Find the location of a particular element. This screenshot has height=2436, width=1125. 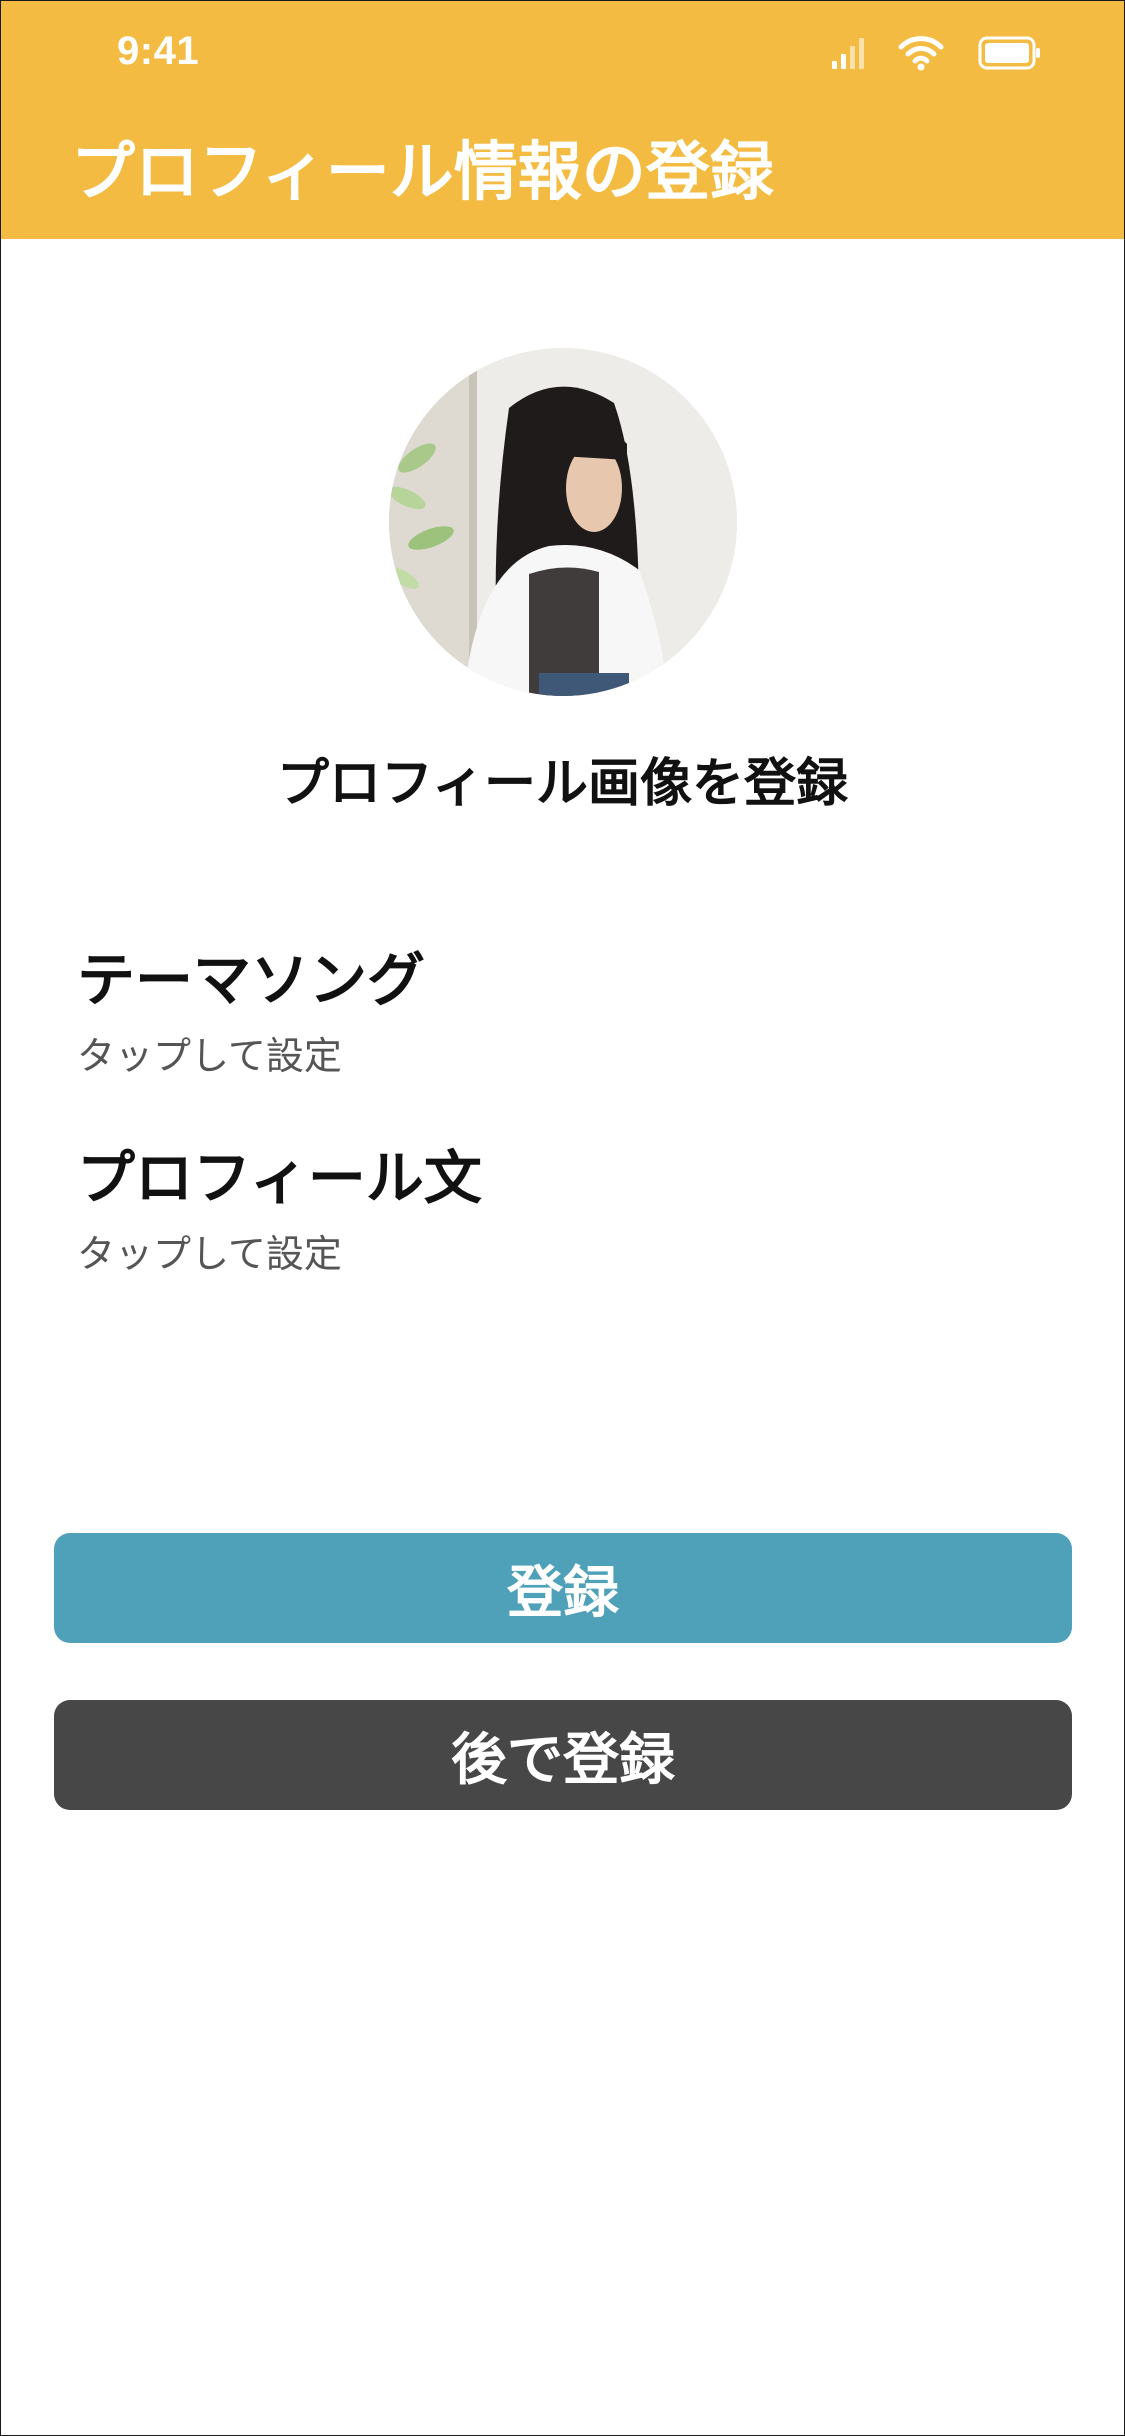

profile-image-caption: プロフィール画像を登録 is located at coordinates (562, 778).